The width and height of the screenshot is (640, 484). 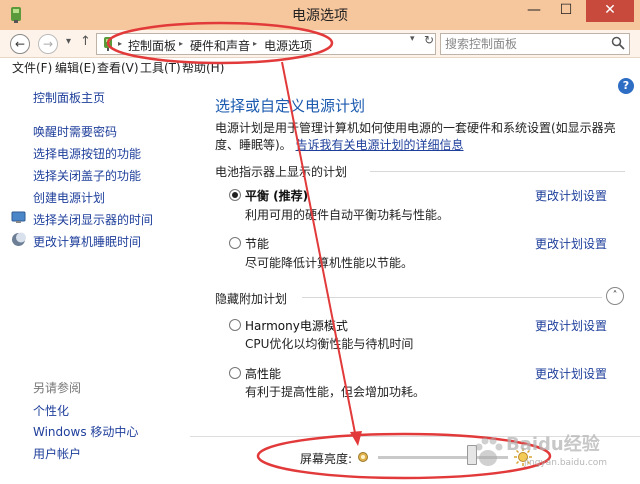 What do you see at coordinates (571, 373) in the screenshot?
I see `change-plan-settings-high-performance: 更改计划设置` at bounding box center [571, 373].